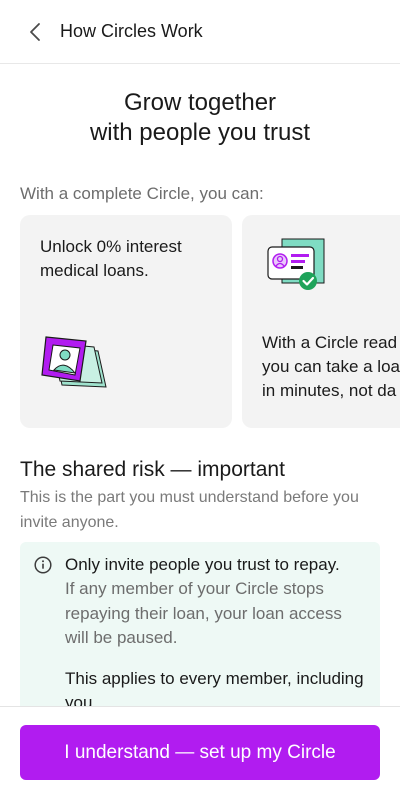  Describe the element at coordinates (142, 193) in the screenshot. I see `intro-text: With a complete Circle, you can:` at that location.